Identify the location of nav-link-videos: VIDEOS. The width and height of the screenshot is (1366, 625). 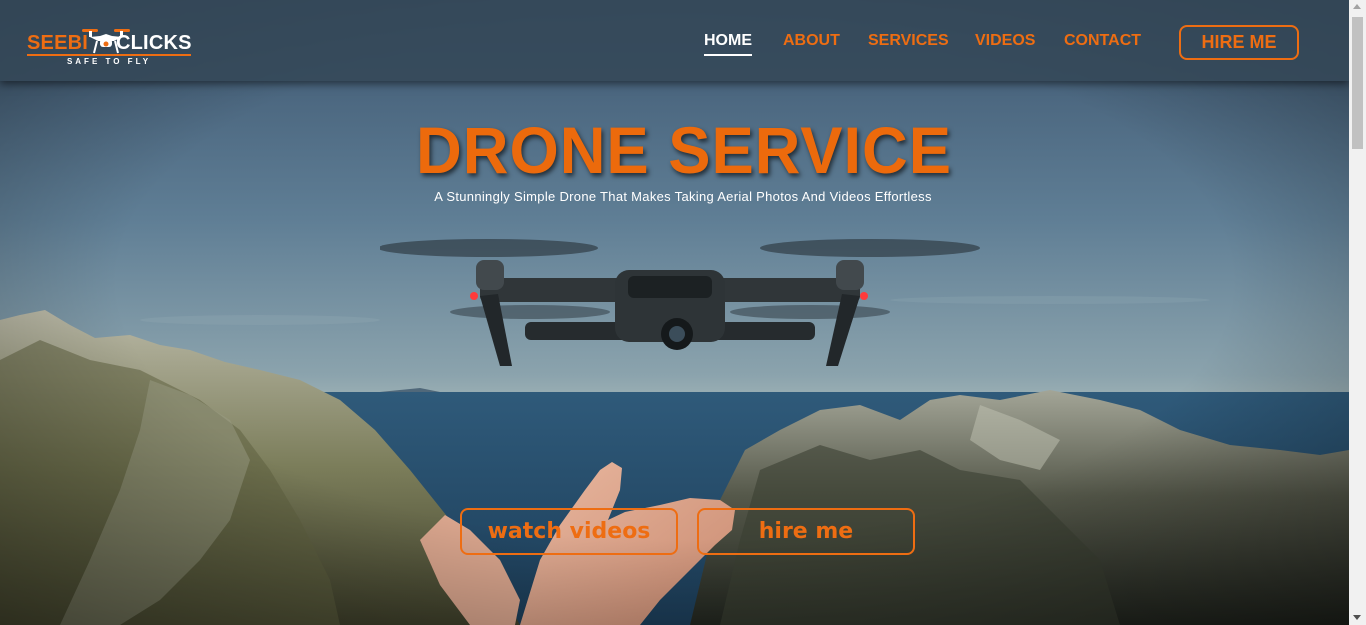
(1005, 41).